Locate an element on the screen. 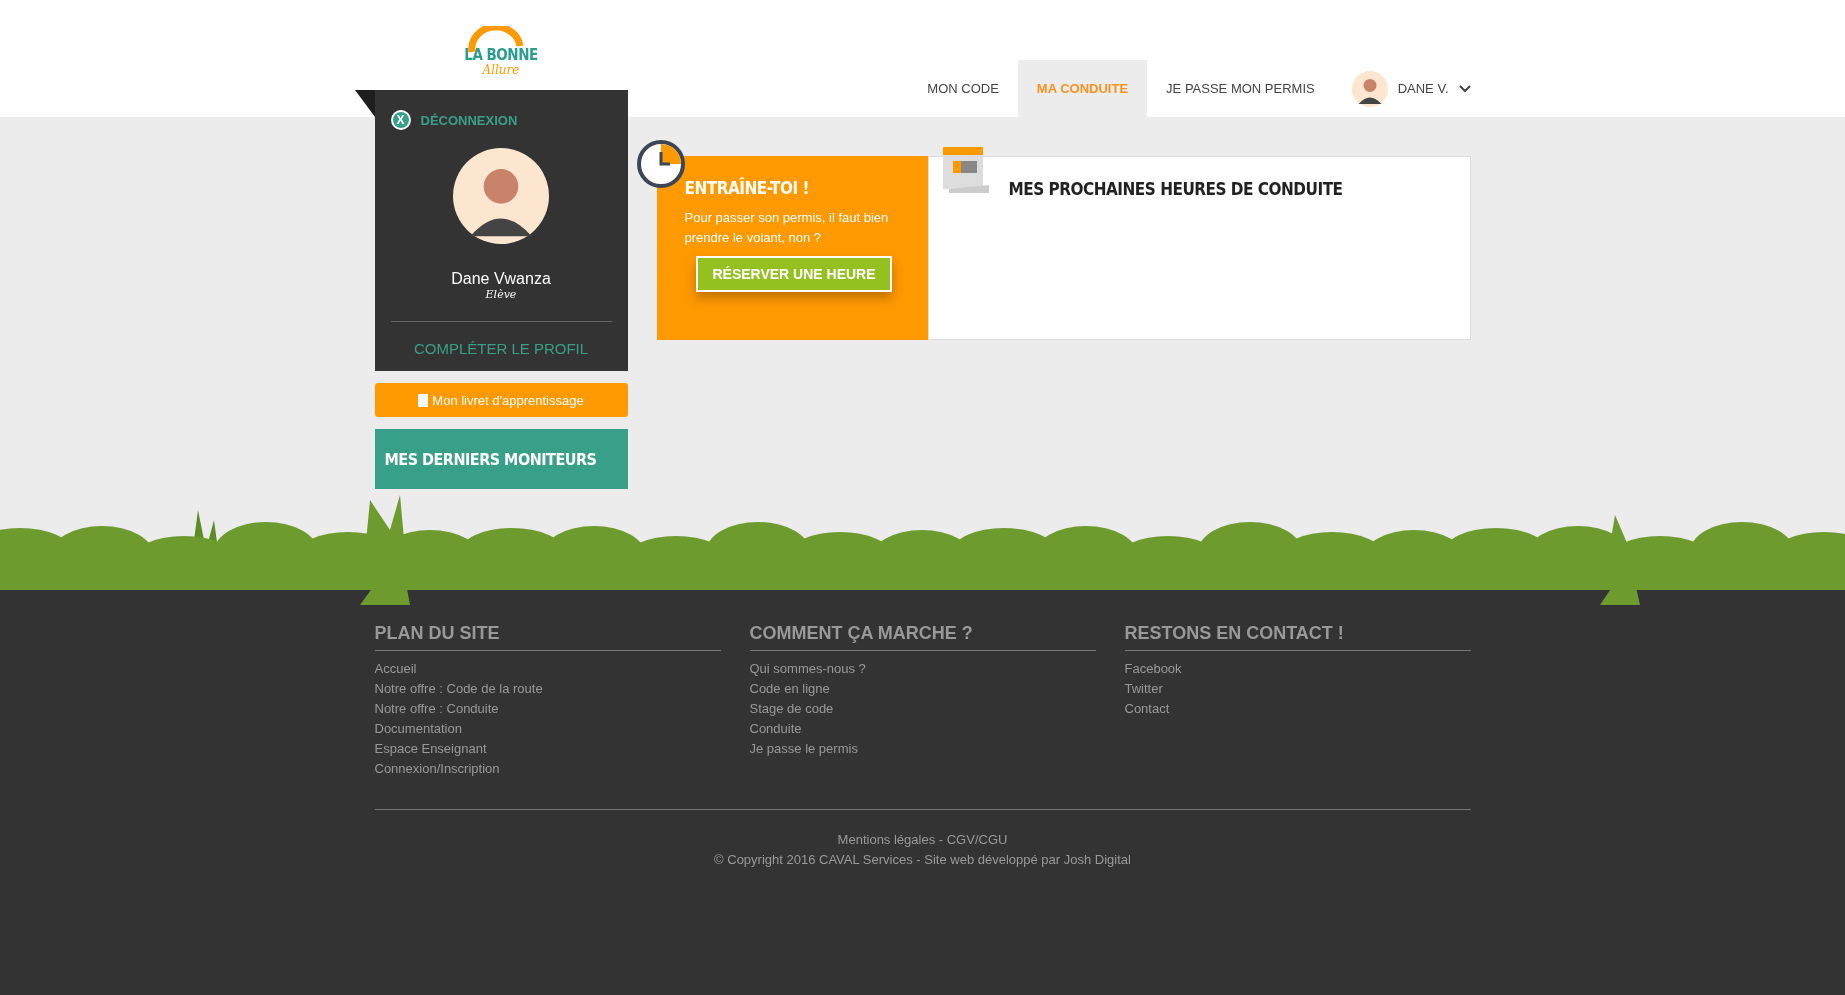  footer-heading: COMMENT ÇA MARCHE ? is located at coordinates (922, 637).